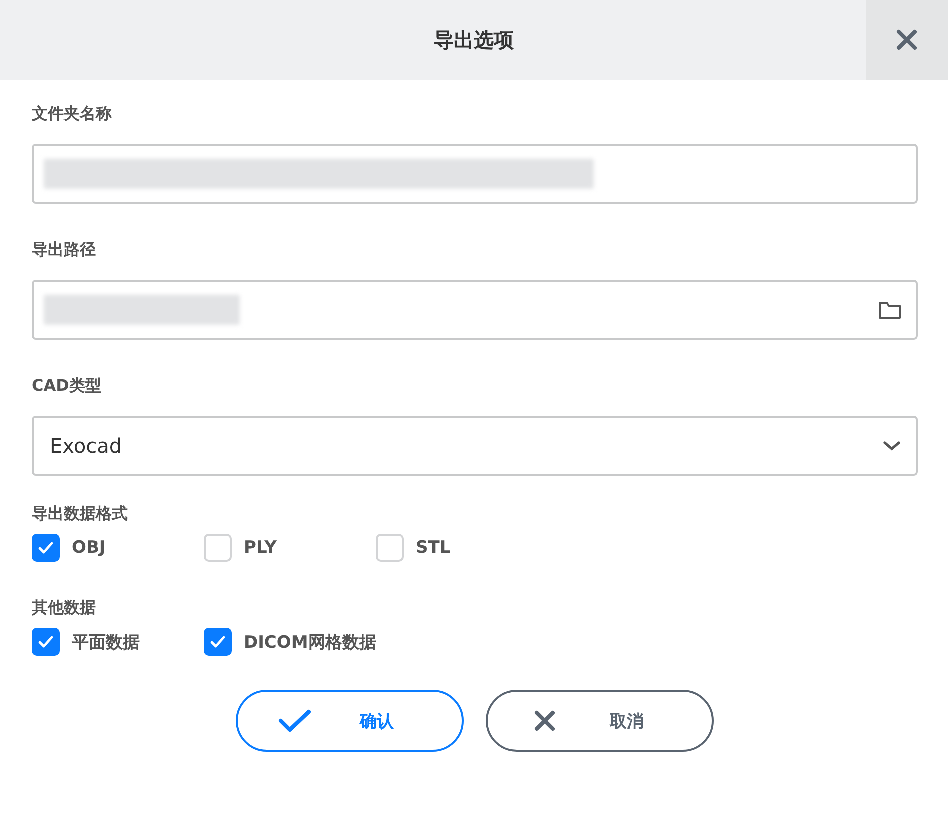 The image size is (948, 840). Describe the element at coordinates (290, 642) in the screenshot. I see `checkbox-option: DICOM网格数据` at that location.